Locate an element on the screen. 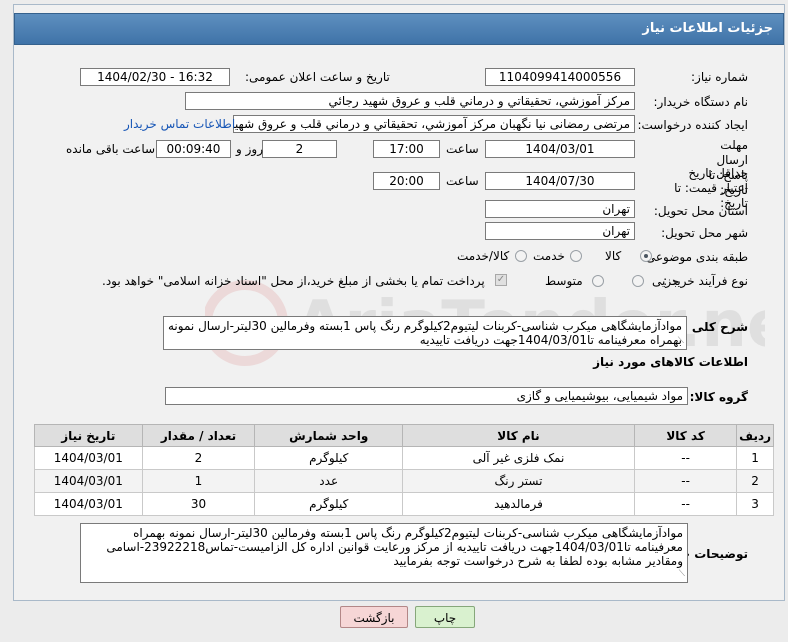  payment-checkbox: ✓ is located at coordinates (501, 280).